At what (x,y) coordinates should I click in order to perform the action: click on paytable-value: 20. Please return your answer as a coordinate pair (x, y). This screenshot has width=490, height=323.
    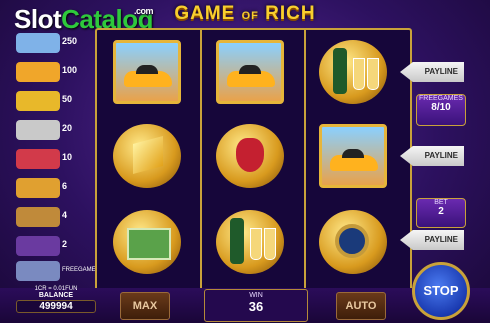
    Looking at the image, I should click on (67, 128).